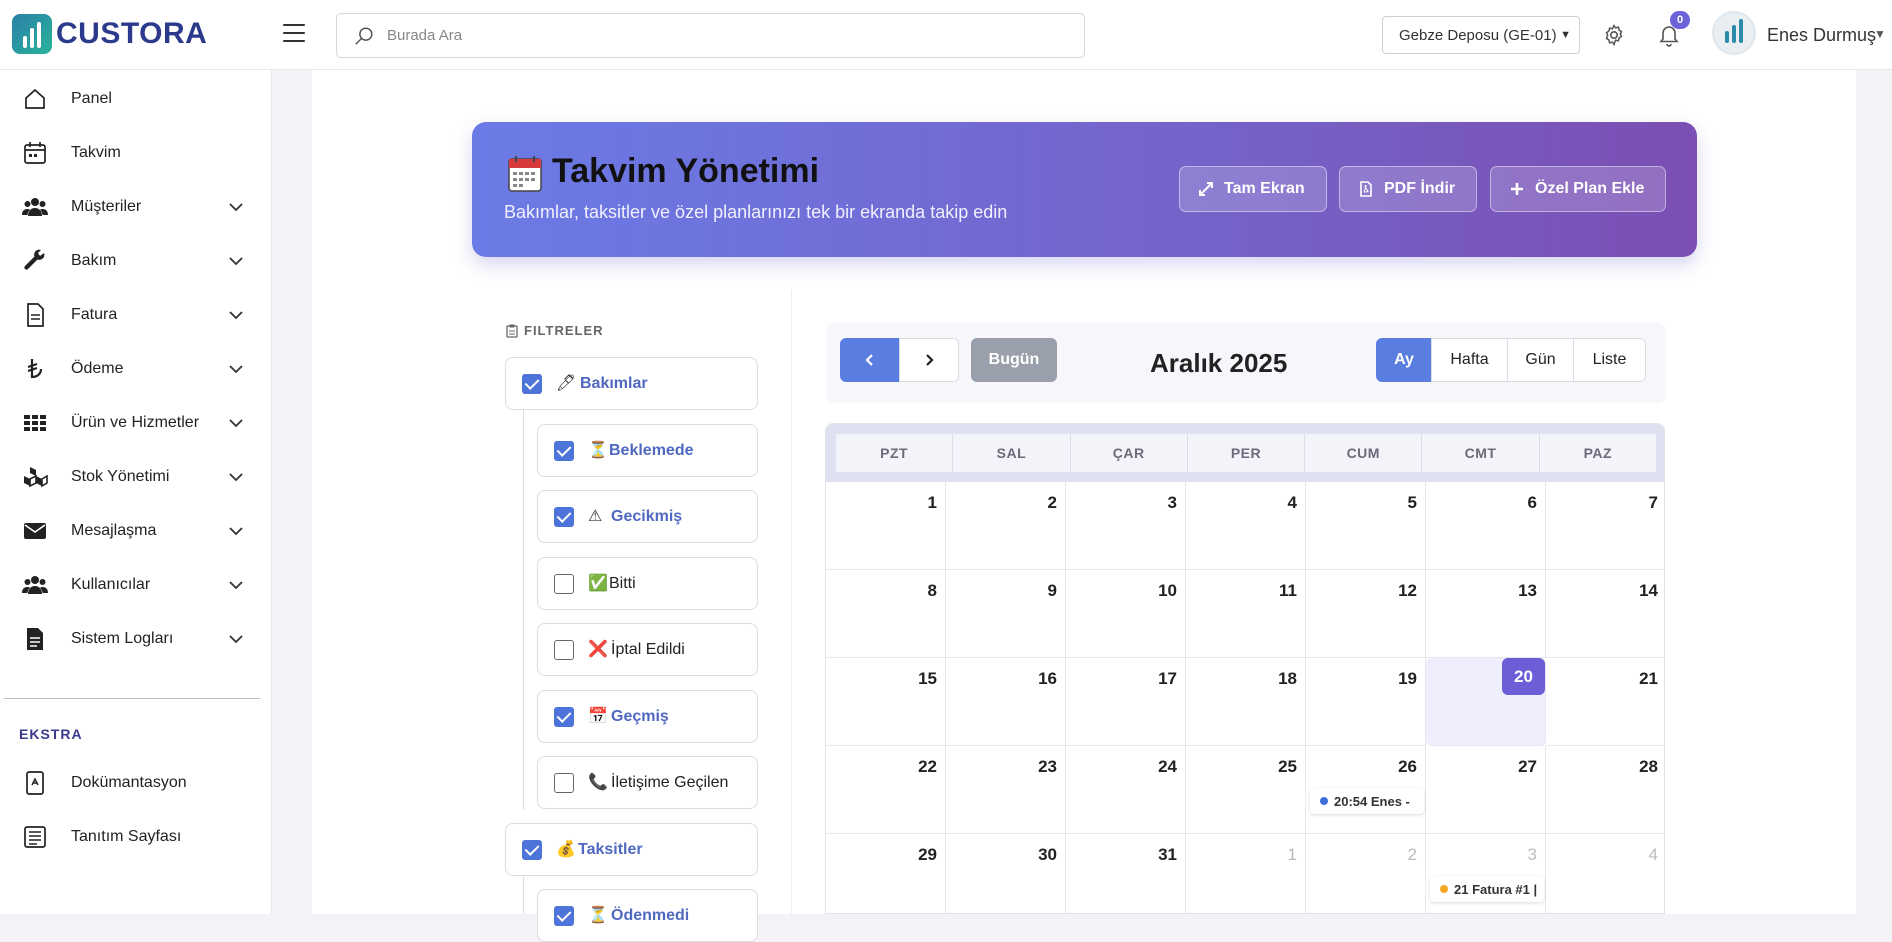 The width and height of the screenshot is (1892, 942). Describe the element at coordinates (136, 261) in the screenshot. I see `sidebar-item-bakim: Bakım` at that location.